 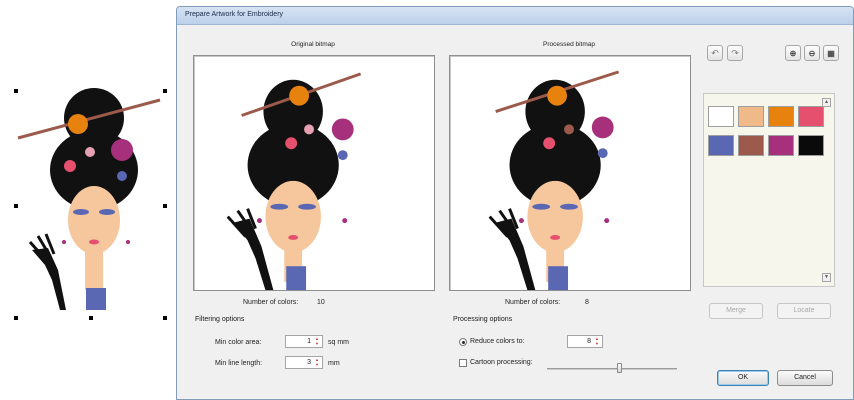 I want to click on processed-bitmap-image, so click(x=554, y=180).